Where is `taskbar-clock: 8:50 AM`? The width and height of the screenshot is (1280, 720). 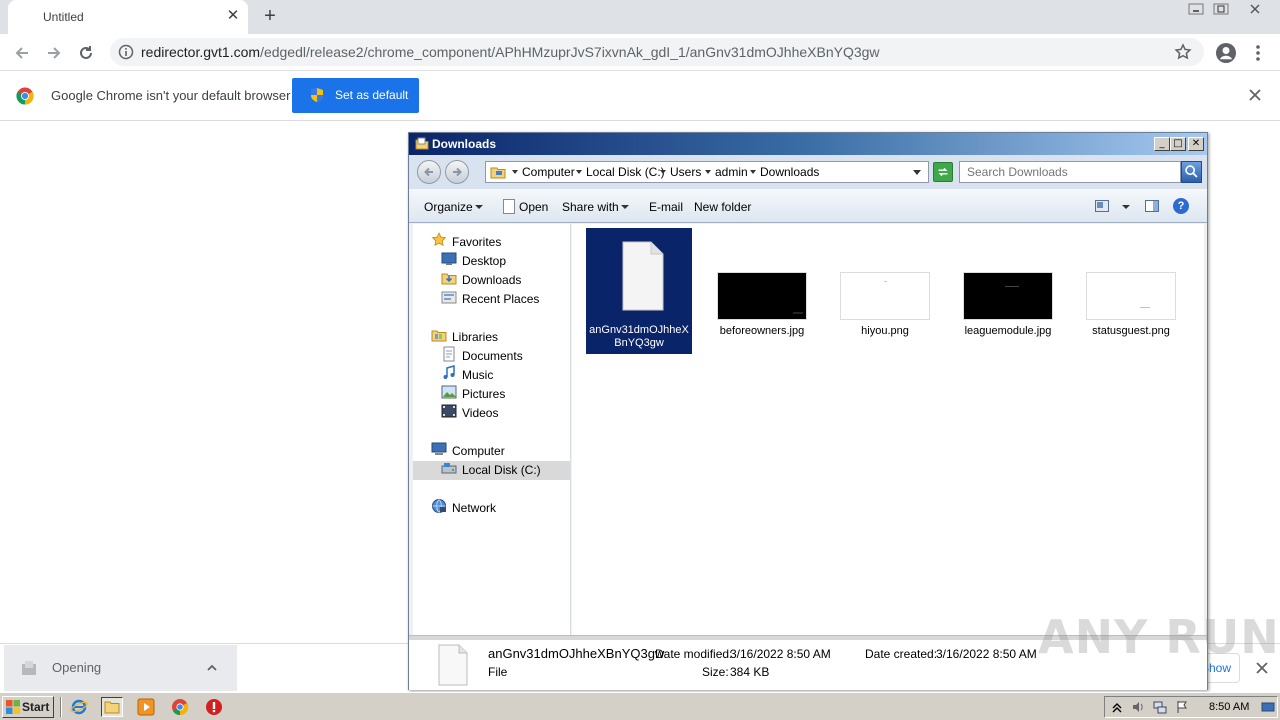
taskbar-clock: 8:50 AM is located at coordinates (1229, 707).